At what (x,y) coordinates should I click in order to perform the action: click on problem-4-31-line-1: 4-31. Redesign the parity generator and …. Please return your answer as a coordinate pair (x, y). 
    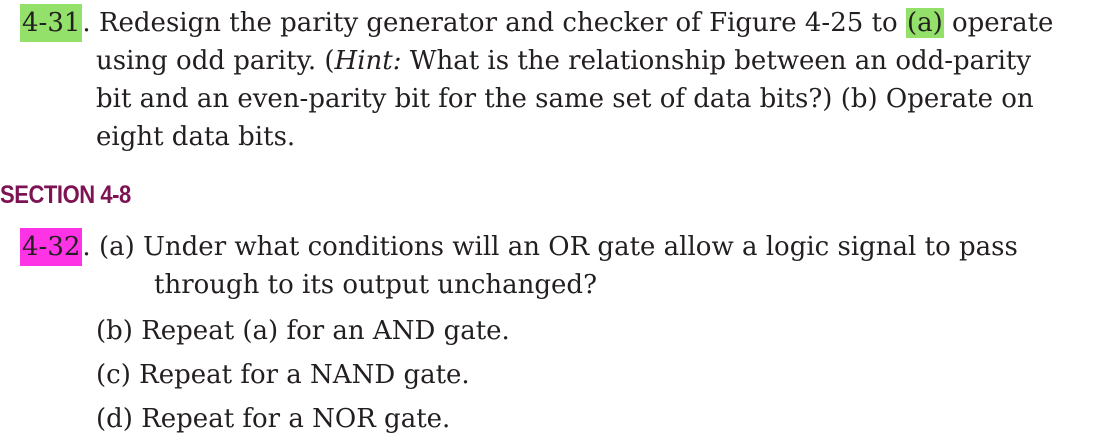
    Looking at the image, I should click on (552, 23).